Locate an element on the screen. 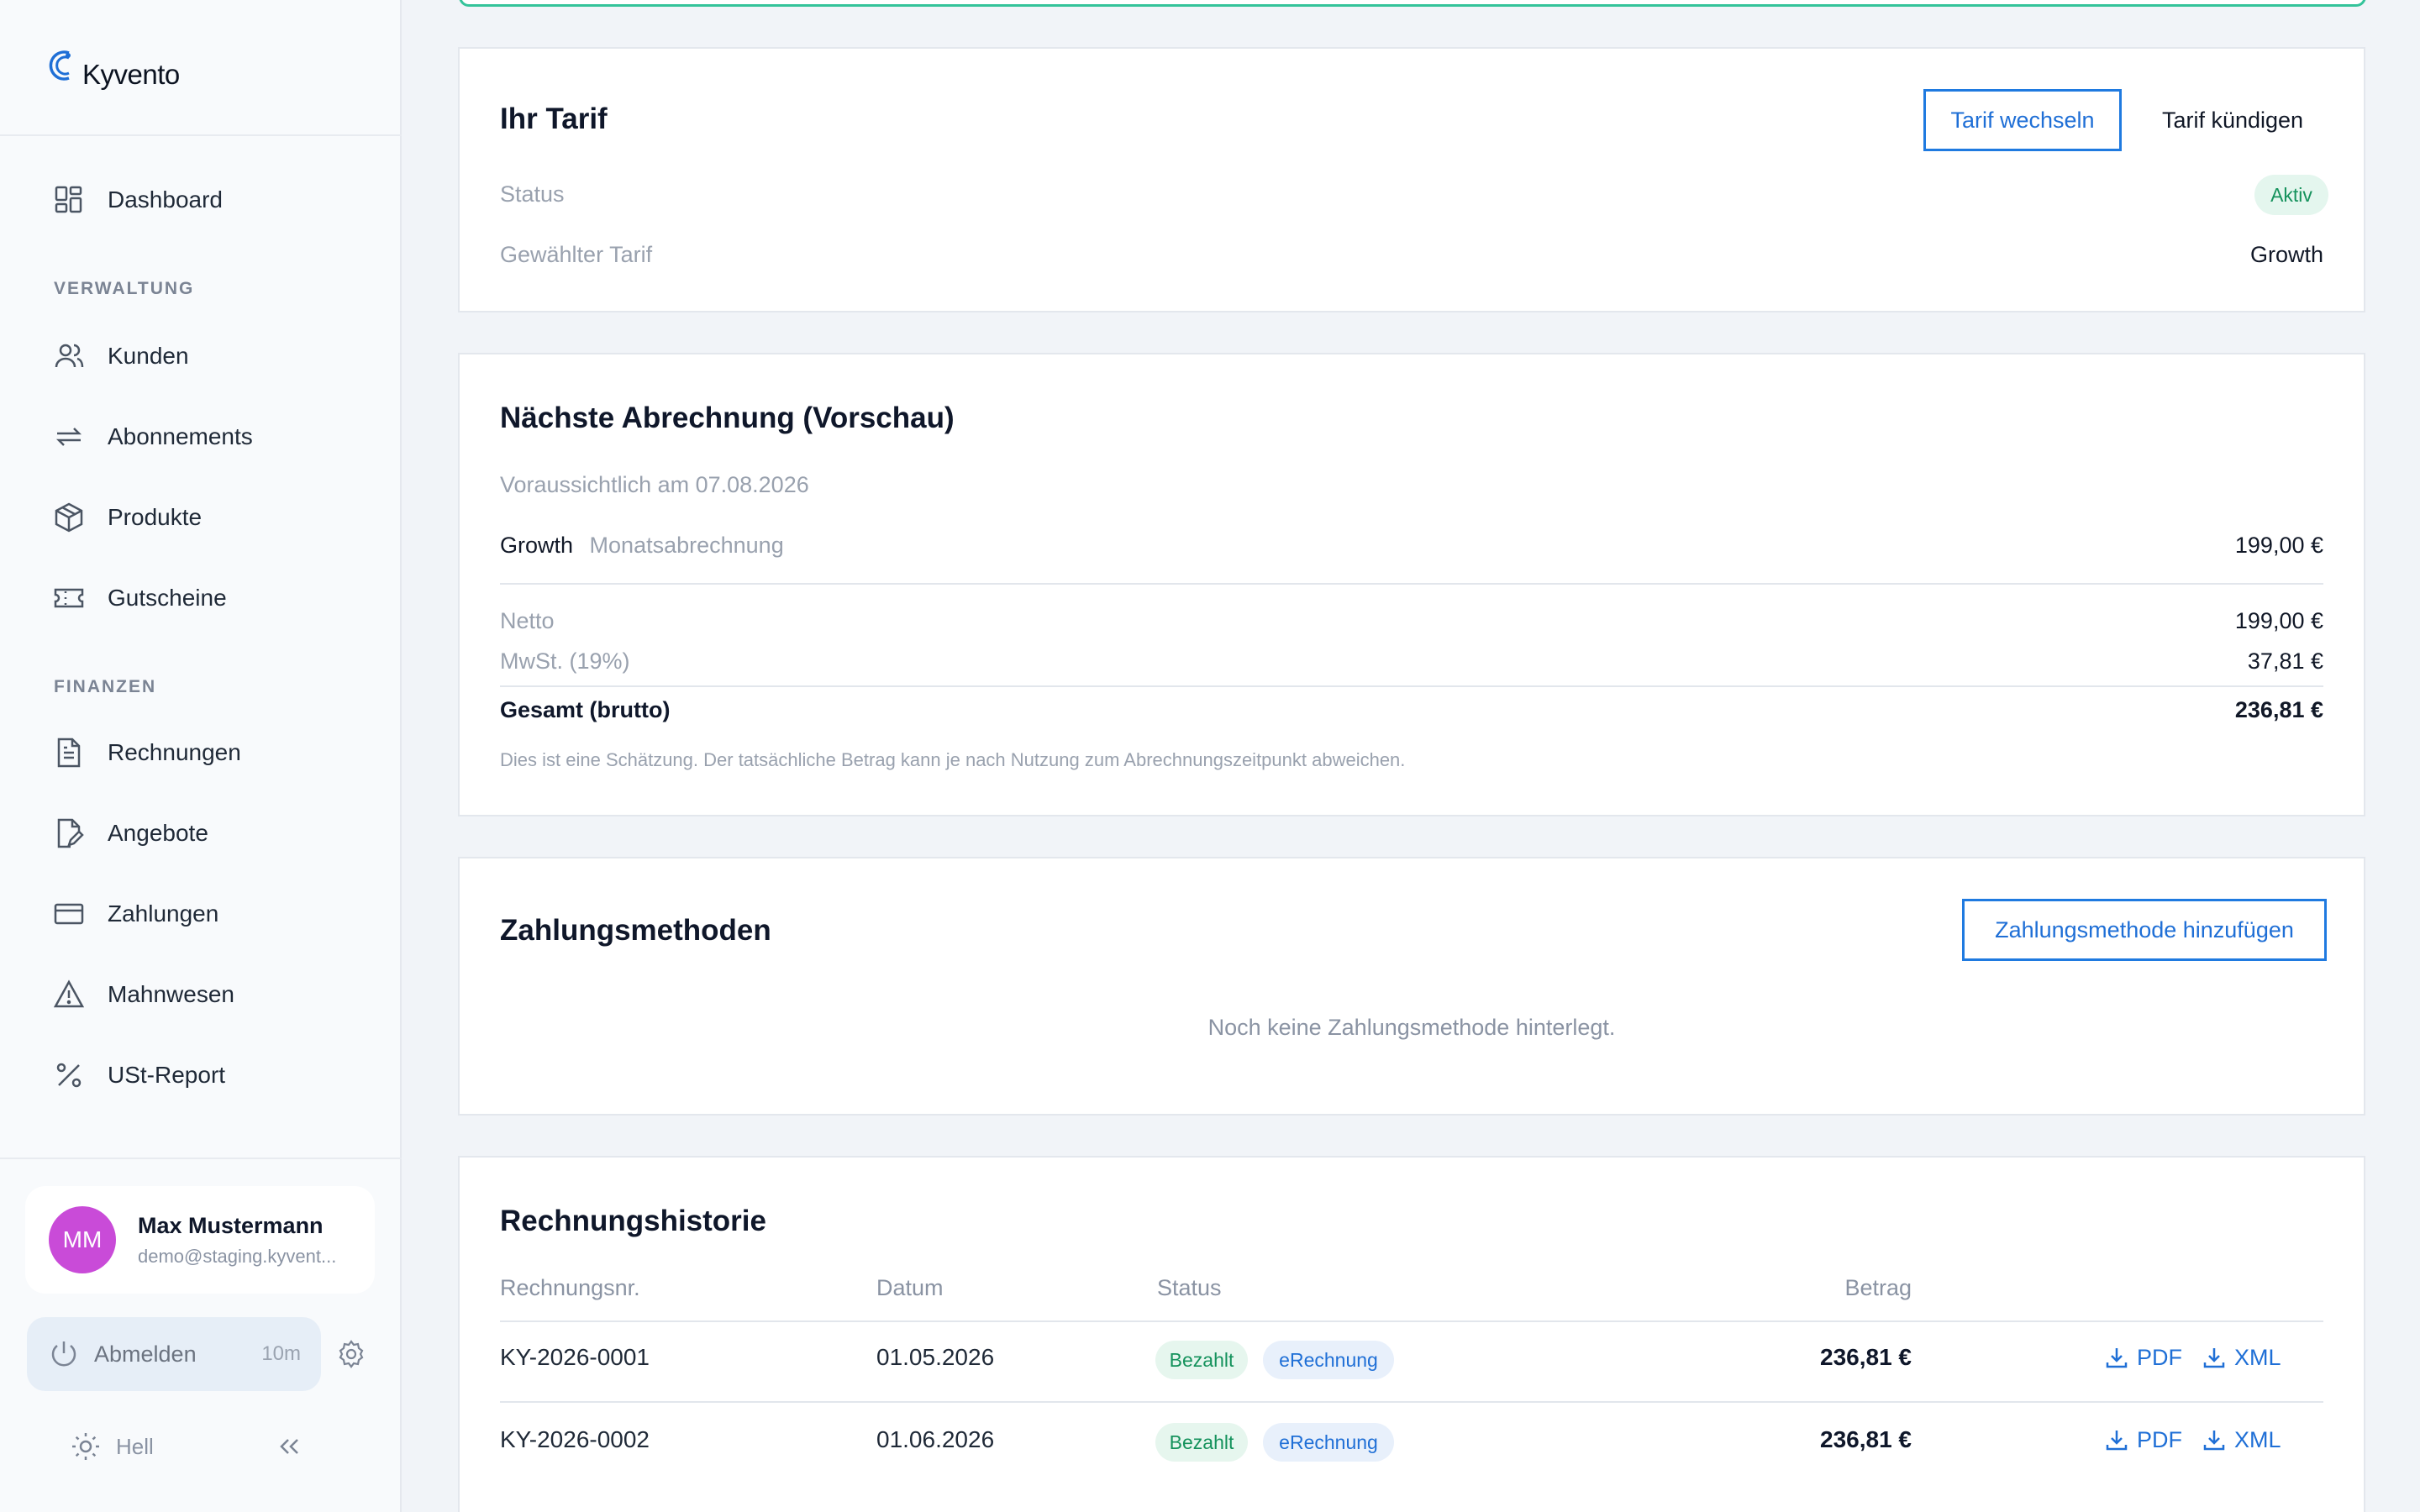 Image resolution: width=2420 pixels, height=1512 pixels. sidebar-item-dashboard: Dashboard is located at coordinates (211, 200).